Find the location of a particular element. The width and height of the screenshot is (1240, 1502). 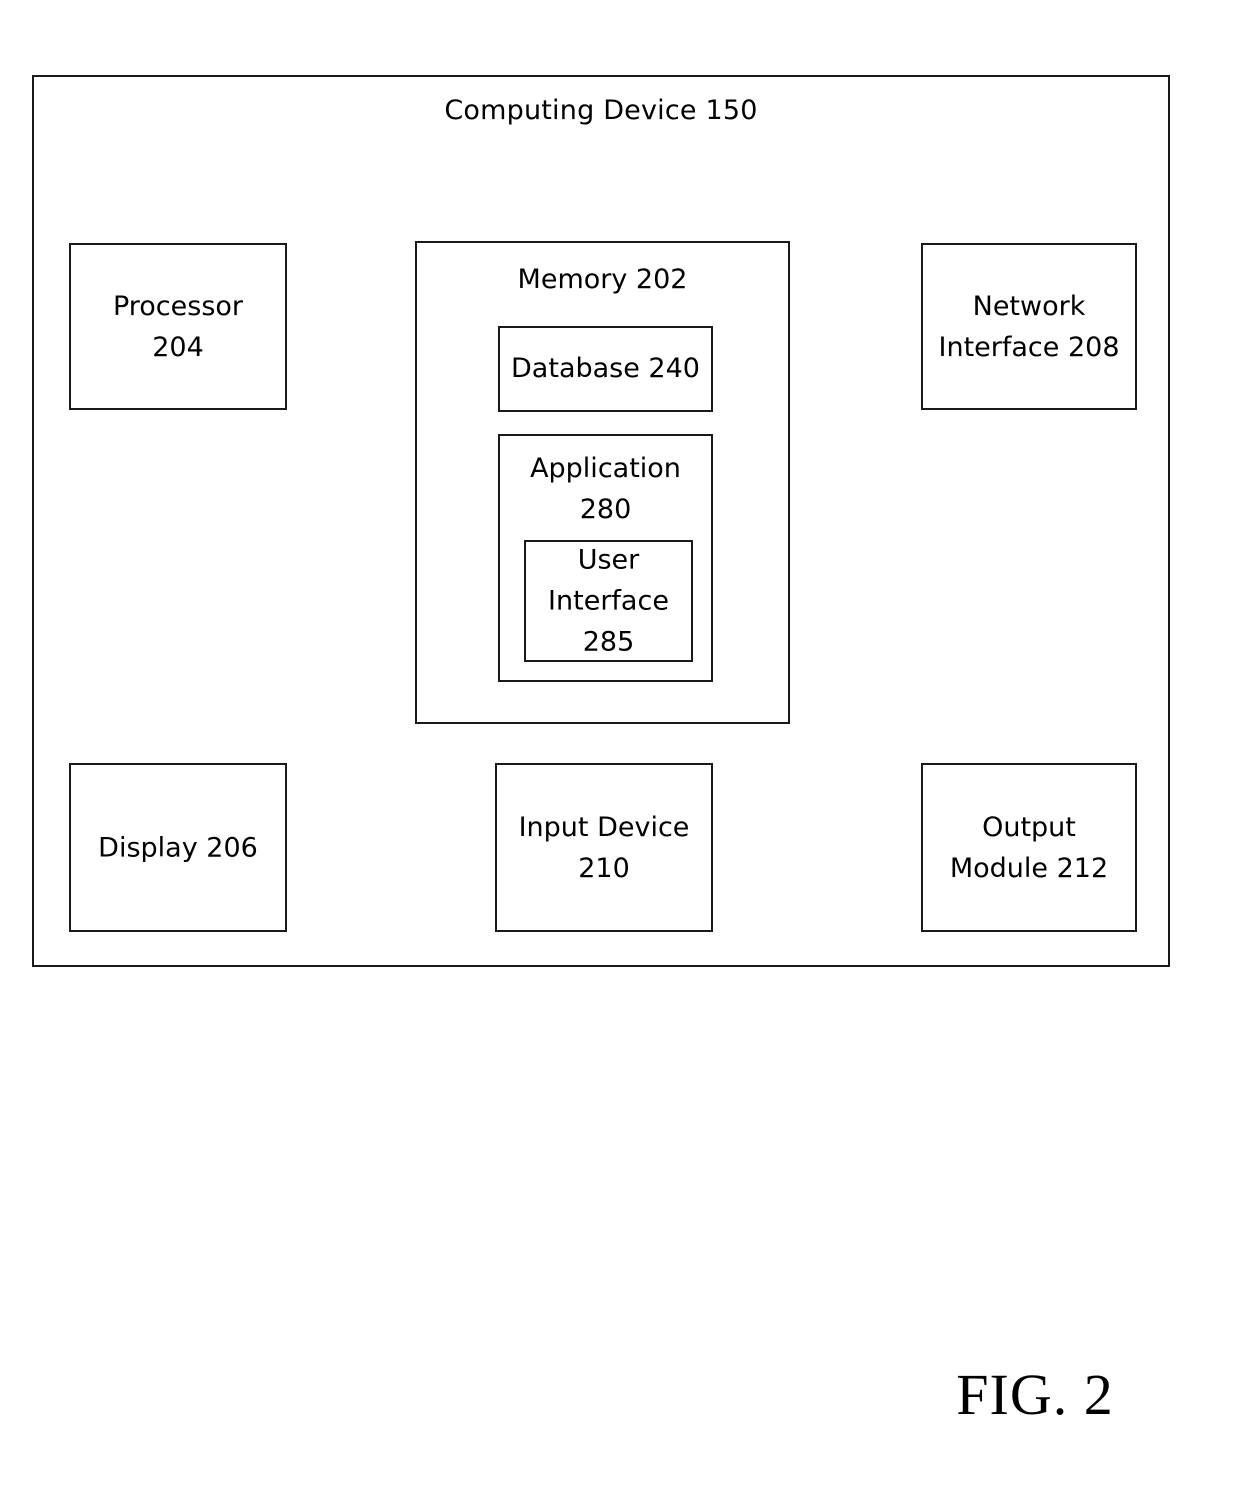

user-interface-label-line-1: User is located at coordinates (608, 560).